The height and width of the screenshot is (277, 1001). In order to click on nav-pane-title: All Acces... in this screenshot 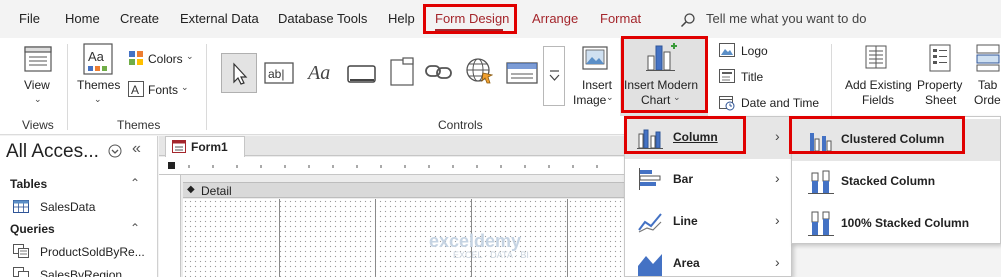, I will do `click(52, 152)`.